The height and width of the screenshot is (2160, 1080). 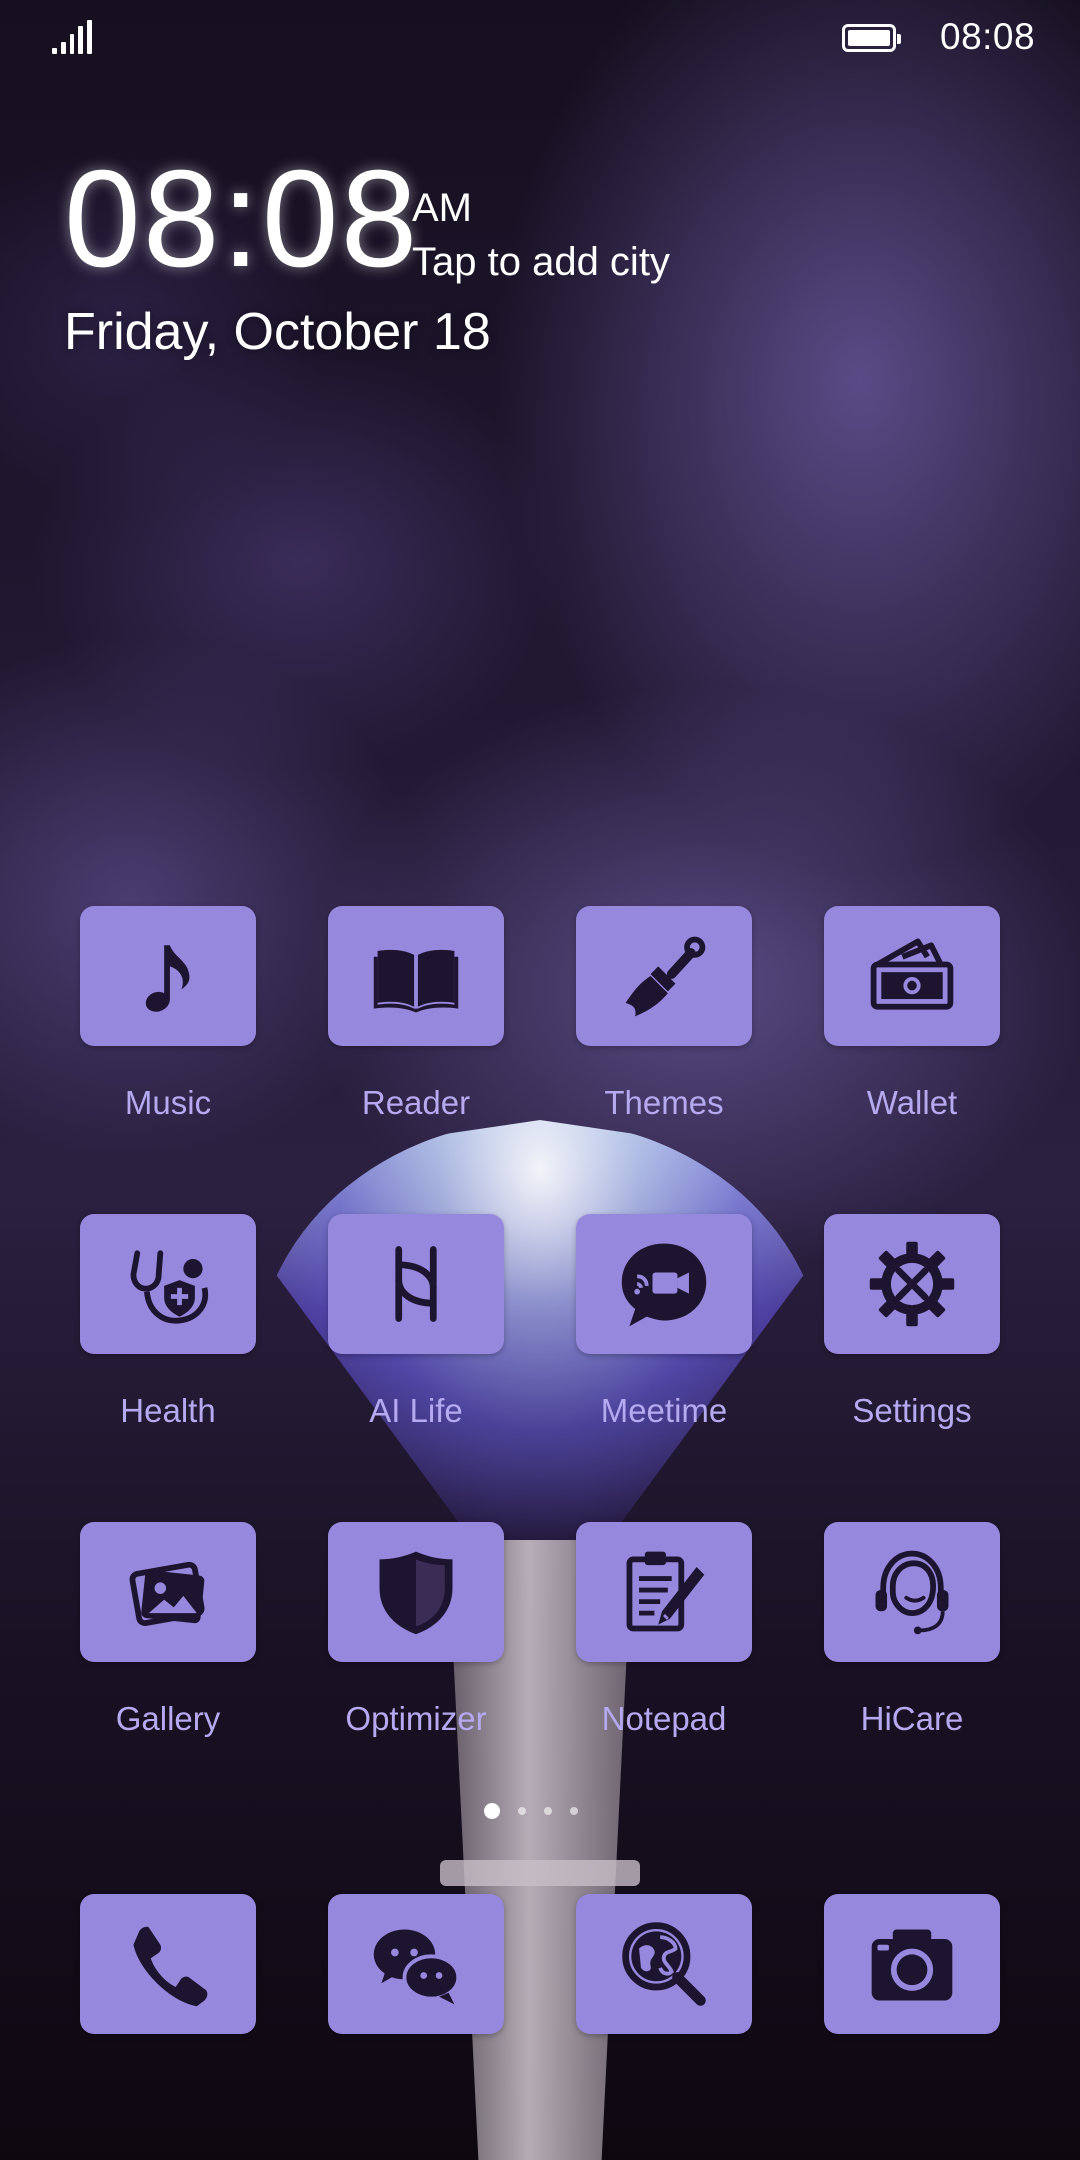 I want to click on app-label: Settings, so click(x=912, y=1410).